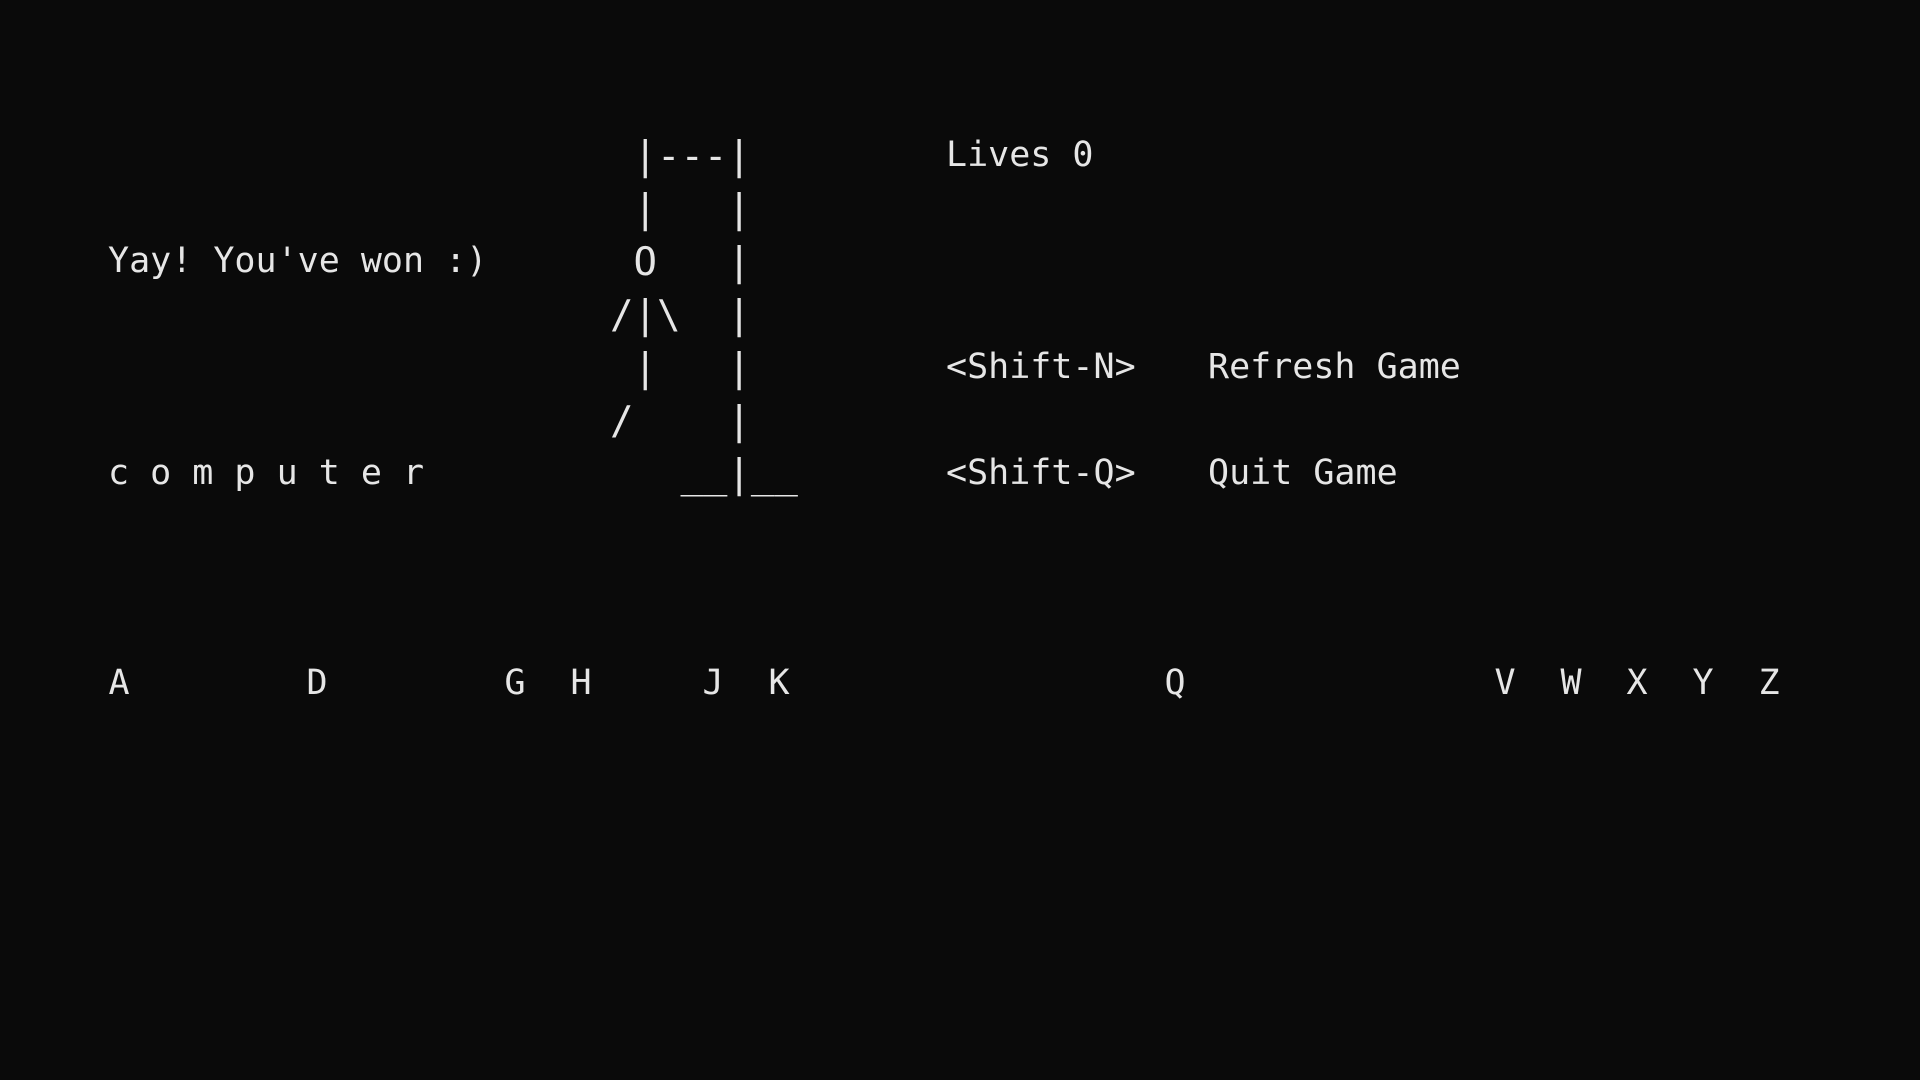 The image size is (1920, 1080). I want to click on win-message: Yay! You've won :), so click(298, 261).